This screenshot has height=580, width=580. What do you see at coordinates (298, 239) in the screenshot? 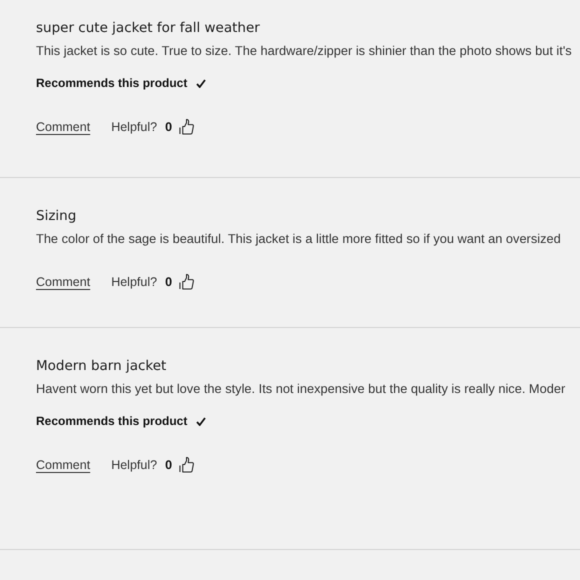
I see `review-text: The color of the sage is beautiful. This jacket is a little more fitted so if you want an oversized` at bounding box center [298, 239].